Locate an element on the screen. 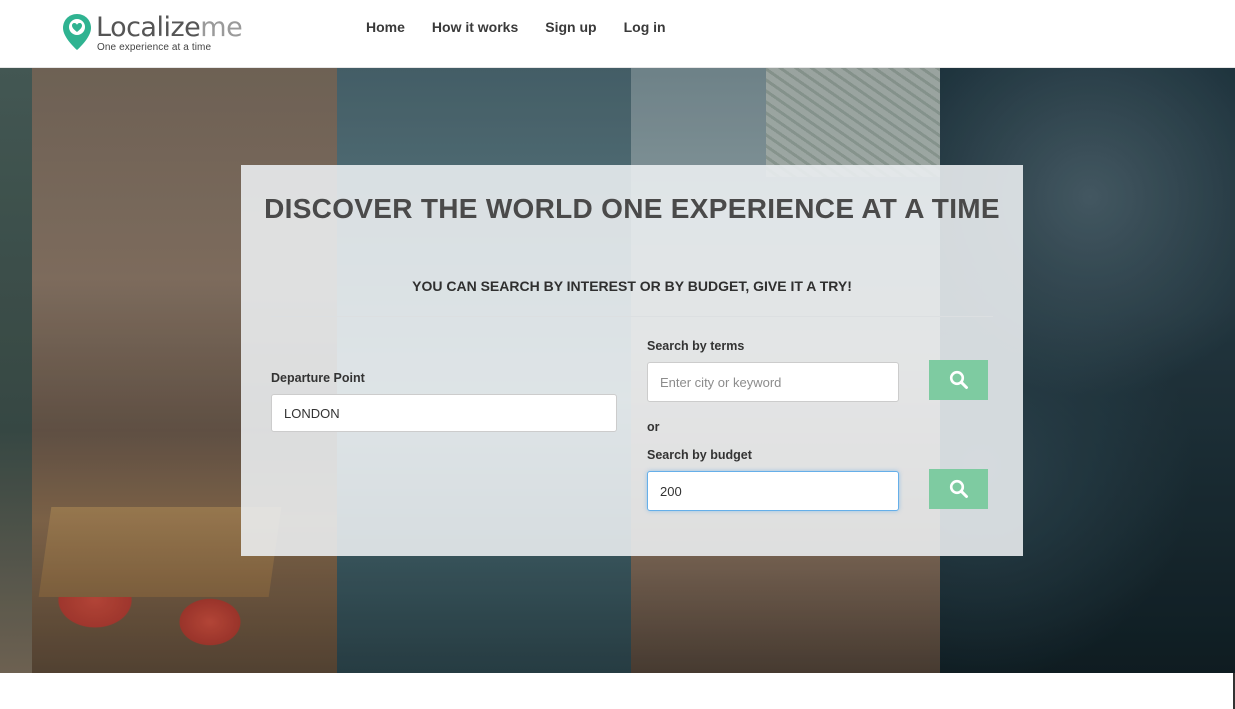  budget-input is located at coordinates (773, 491).